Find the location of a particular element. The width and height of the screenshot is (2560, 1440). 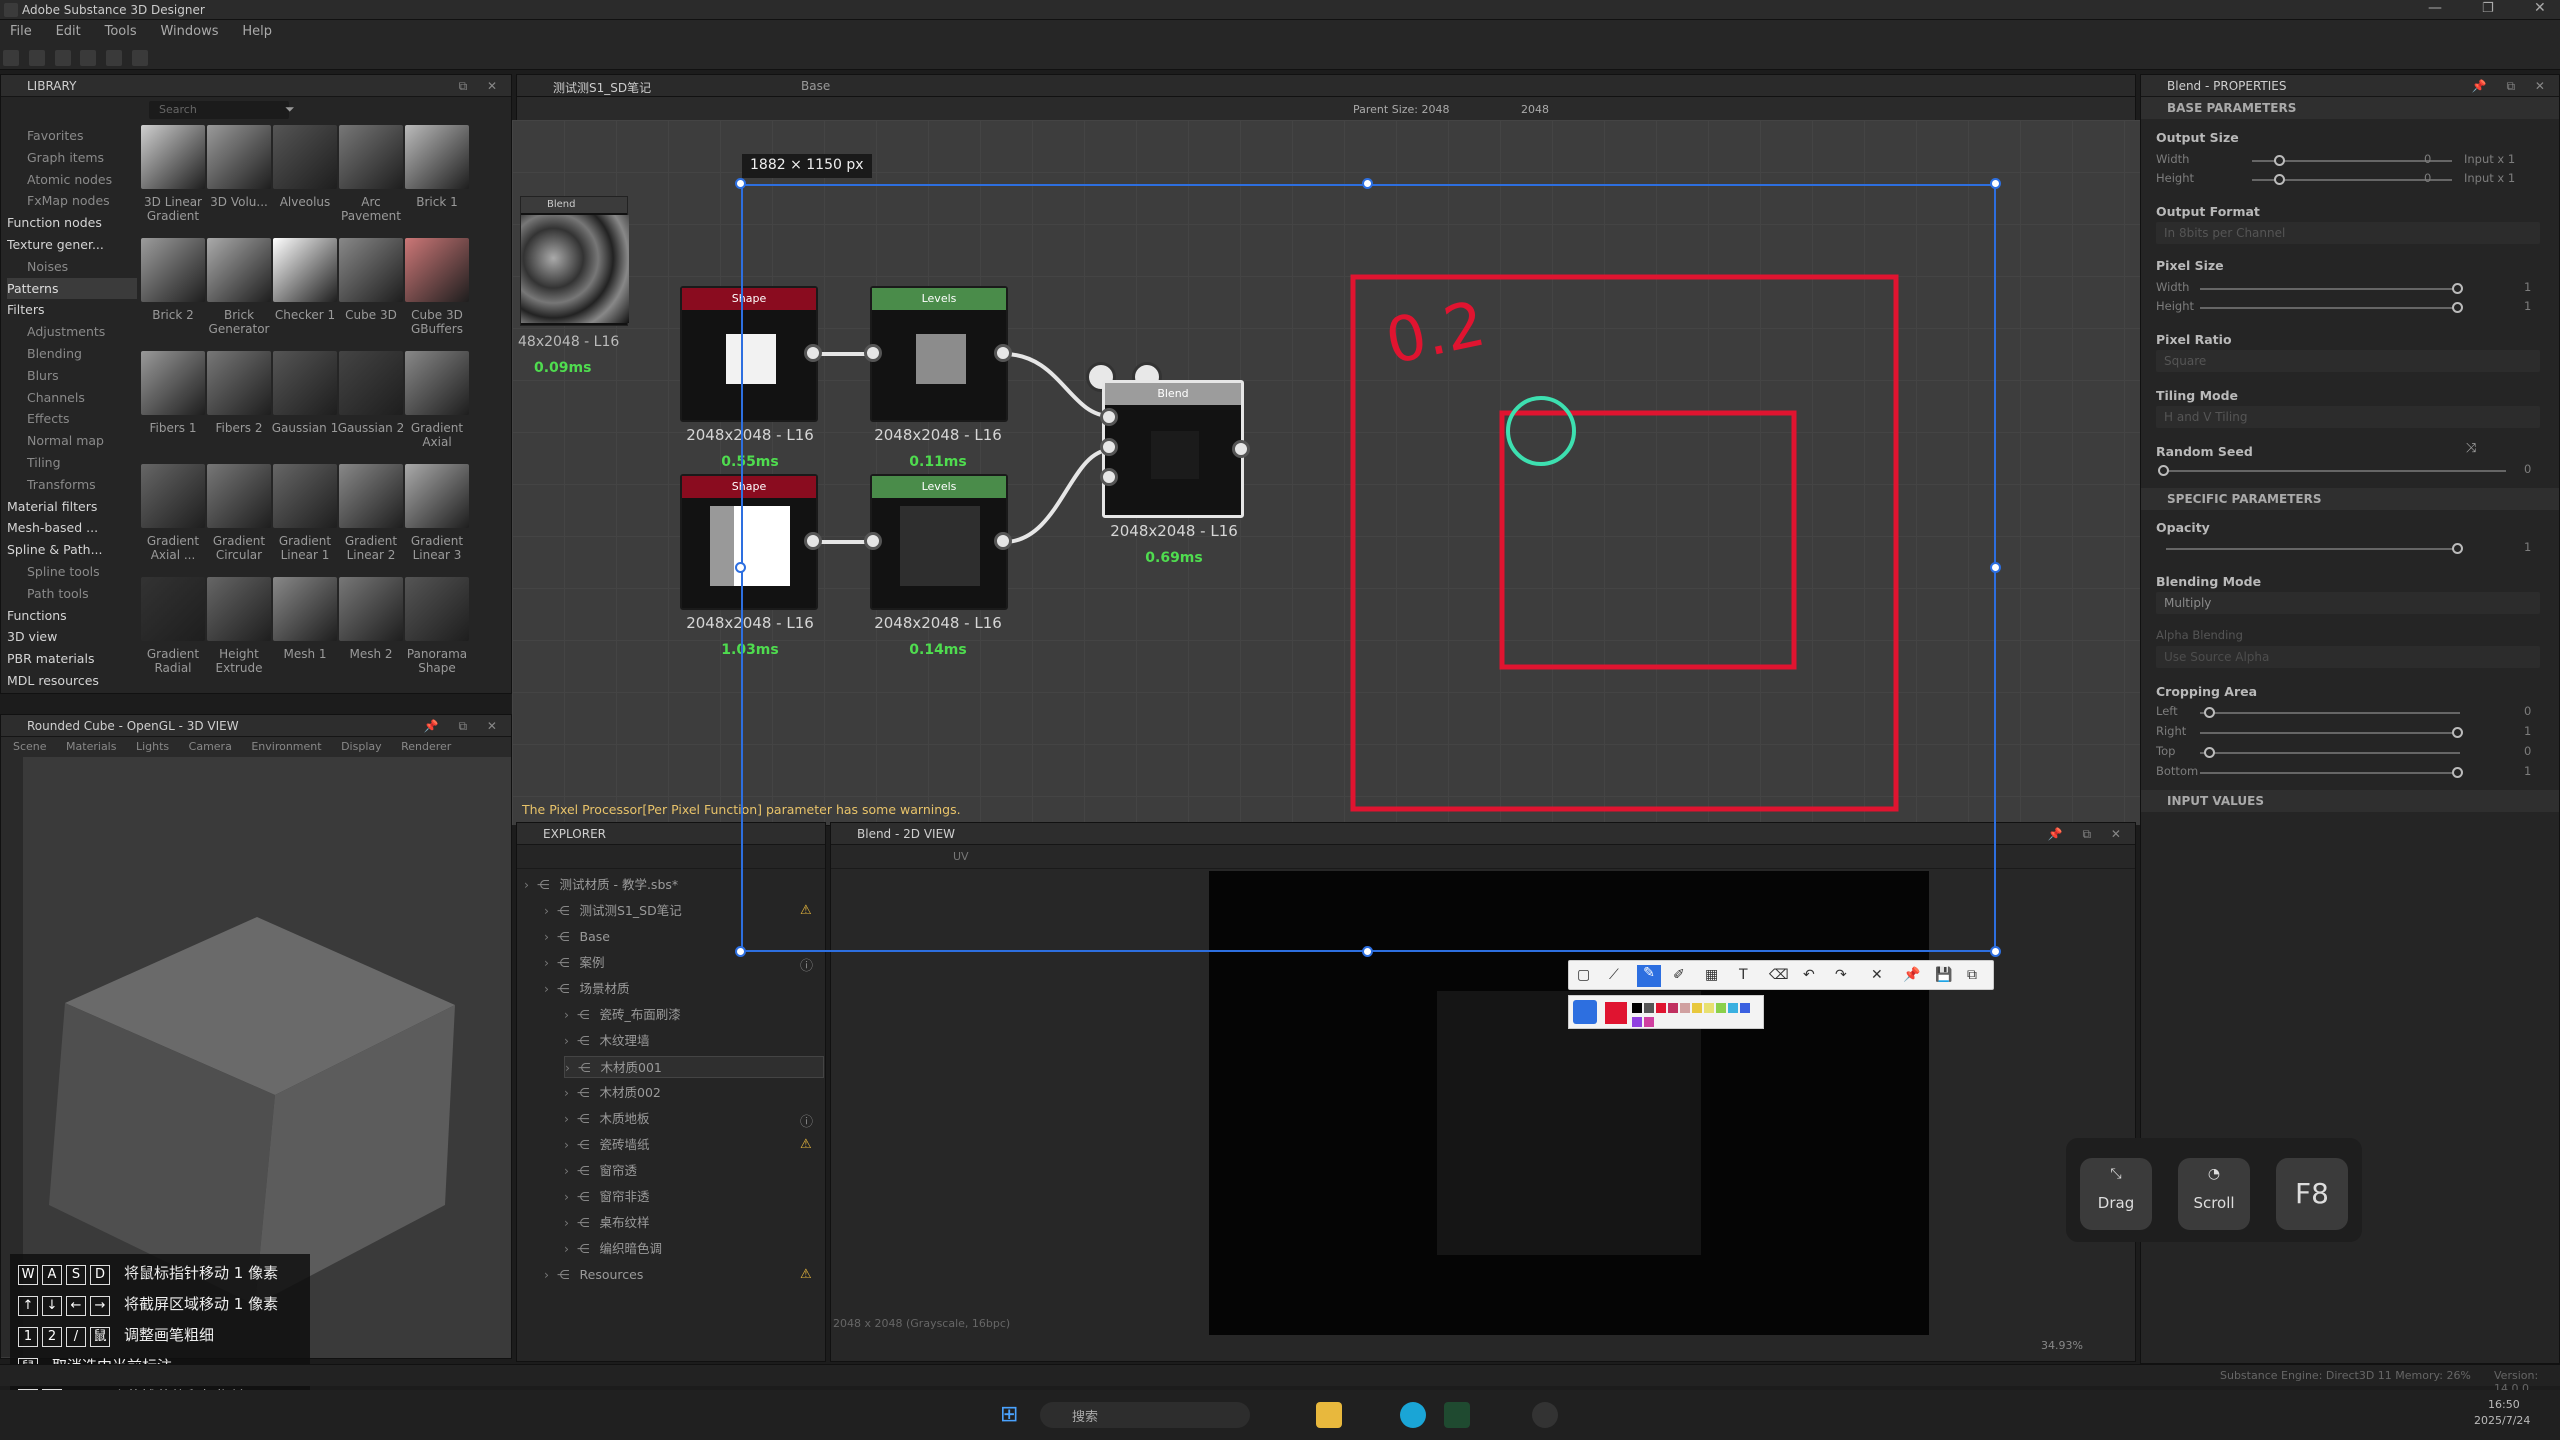

taskbar-app-edge-icon is located at coordinates (1413, 1415).